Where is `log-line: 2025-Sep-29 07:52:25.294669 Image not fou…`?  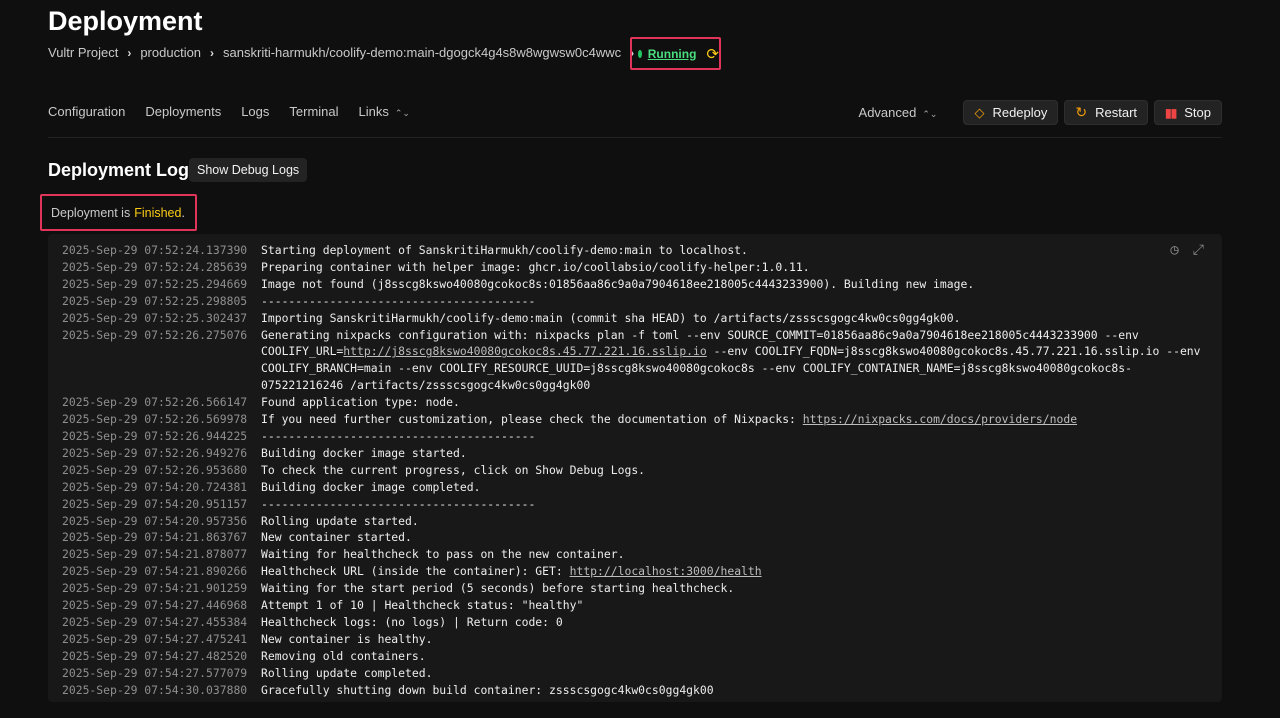
log-line: 2025-Sep-29 07:52:25.294669 Image not fou… is located at coordinates (635, 284).